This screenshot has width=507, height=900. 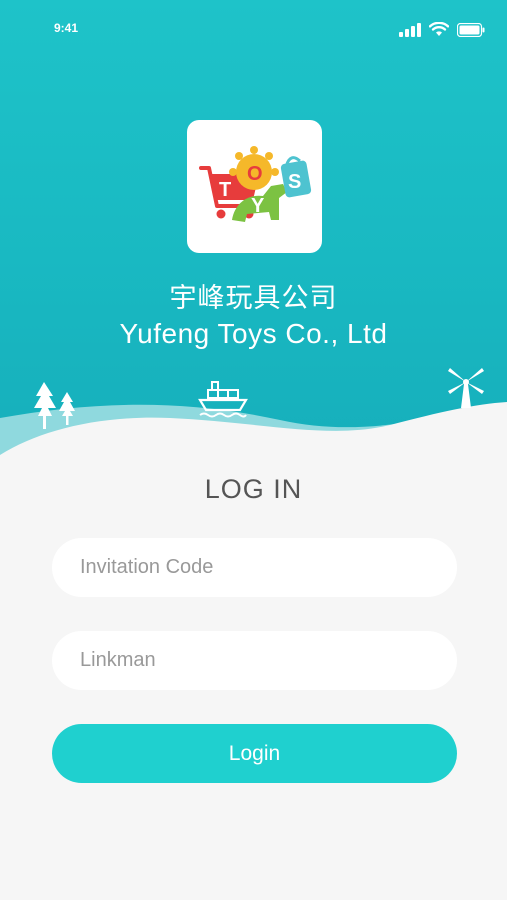 I want to click on login-button: Login, so click(x=254, y=753).